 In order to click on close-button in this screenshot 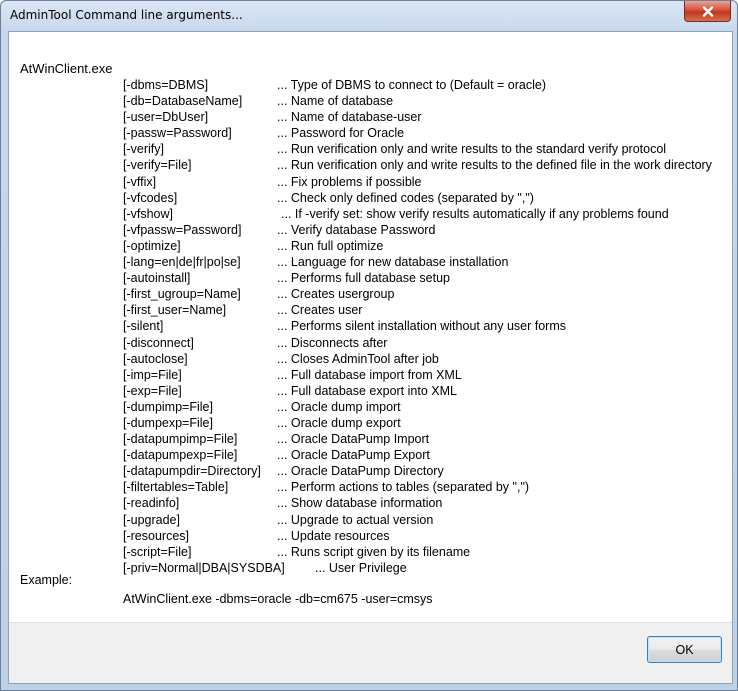, I will do `click(707, 11)`.